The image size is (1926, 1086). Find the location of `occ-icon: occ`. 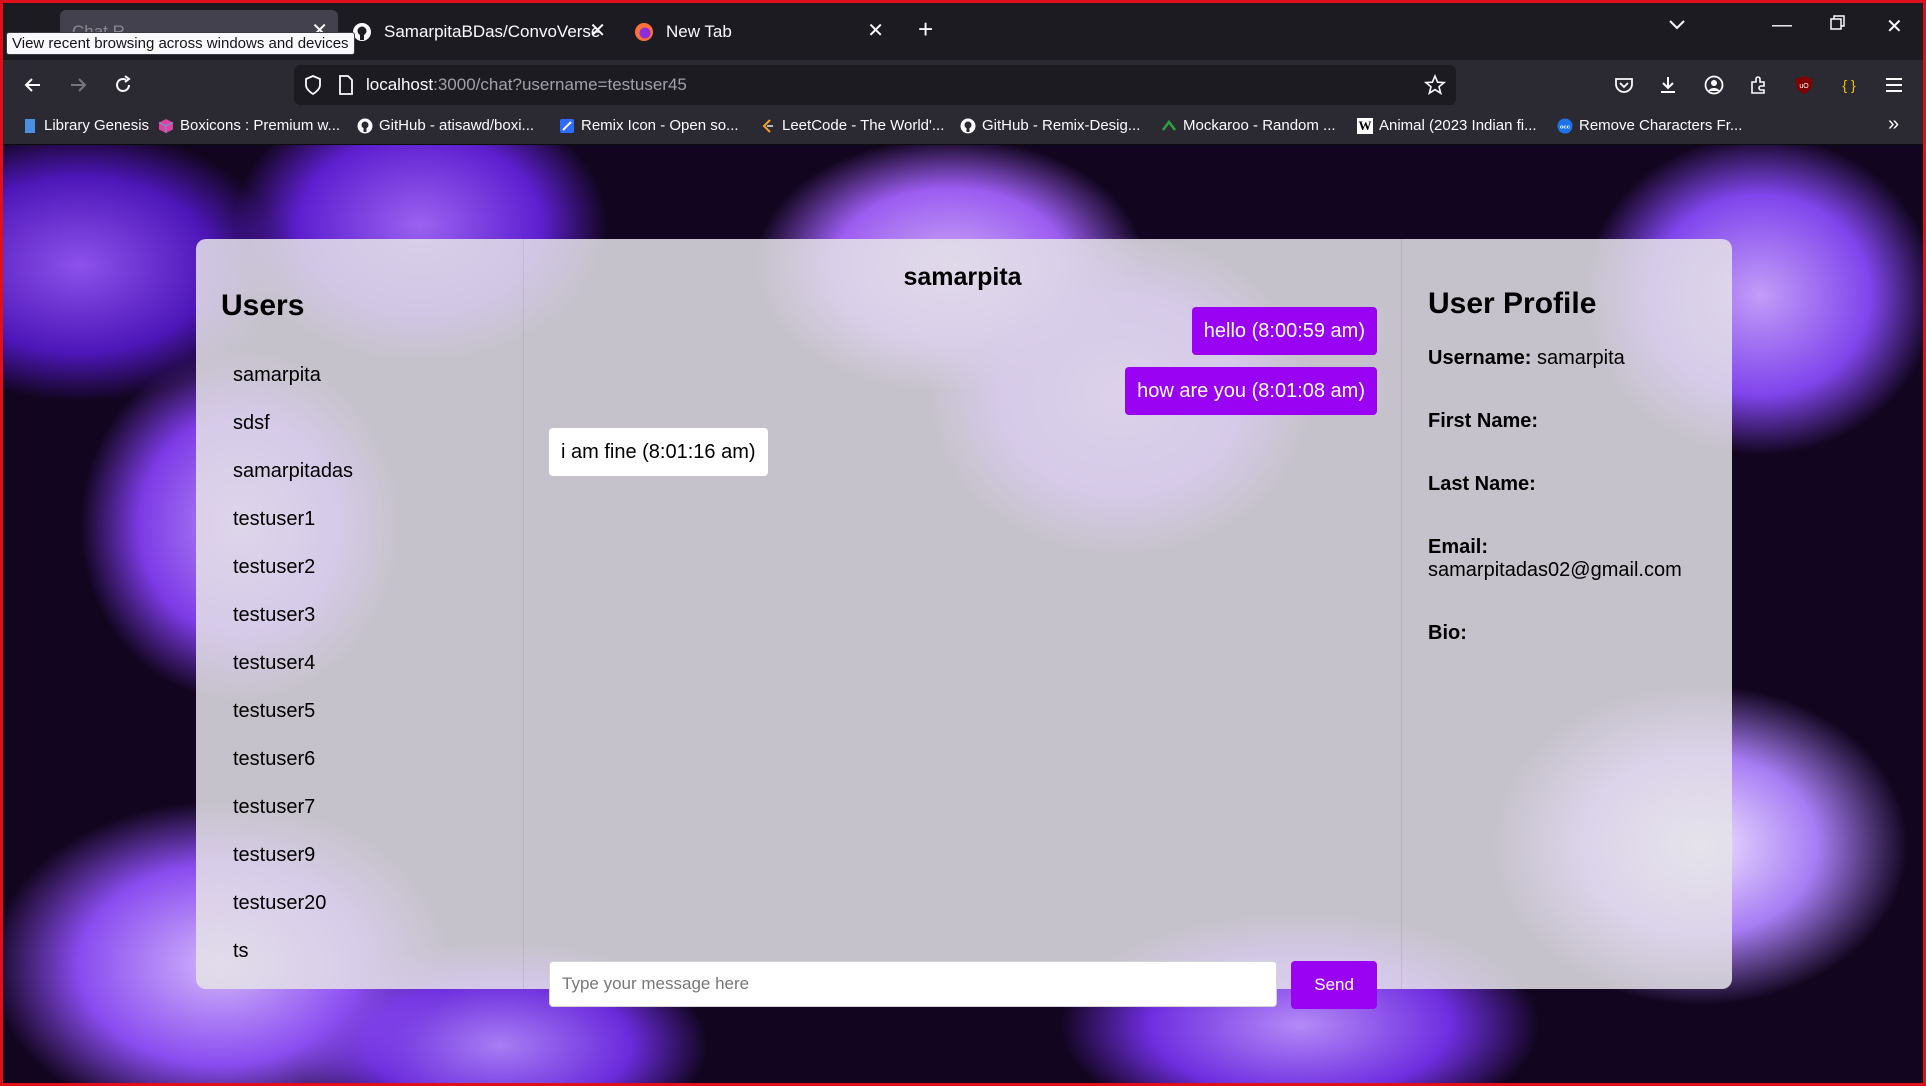

occ-icon: occ is located at coordinates (1565, 125).